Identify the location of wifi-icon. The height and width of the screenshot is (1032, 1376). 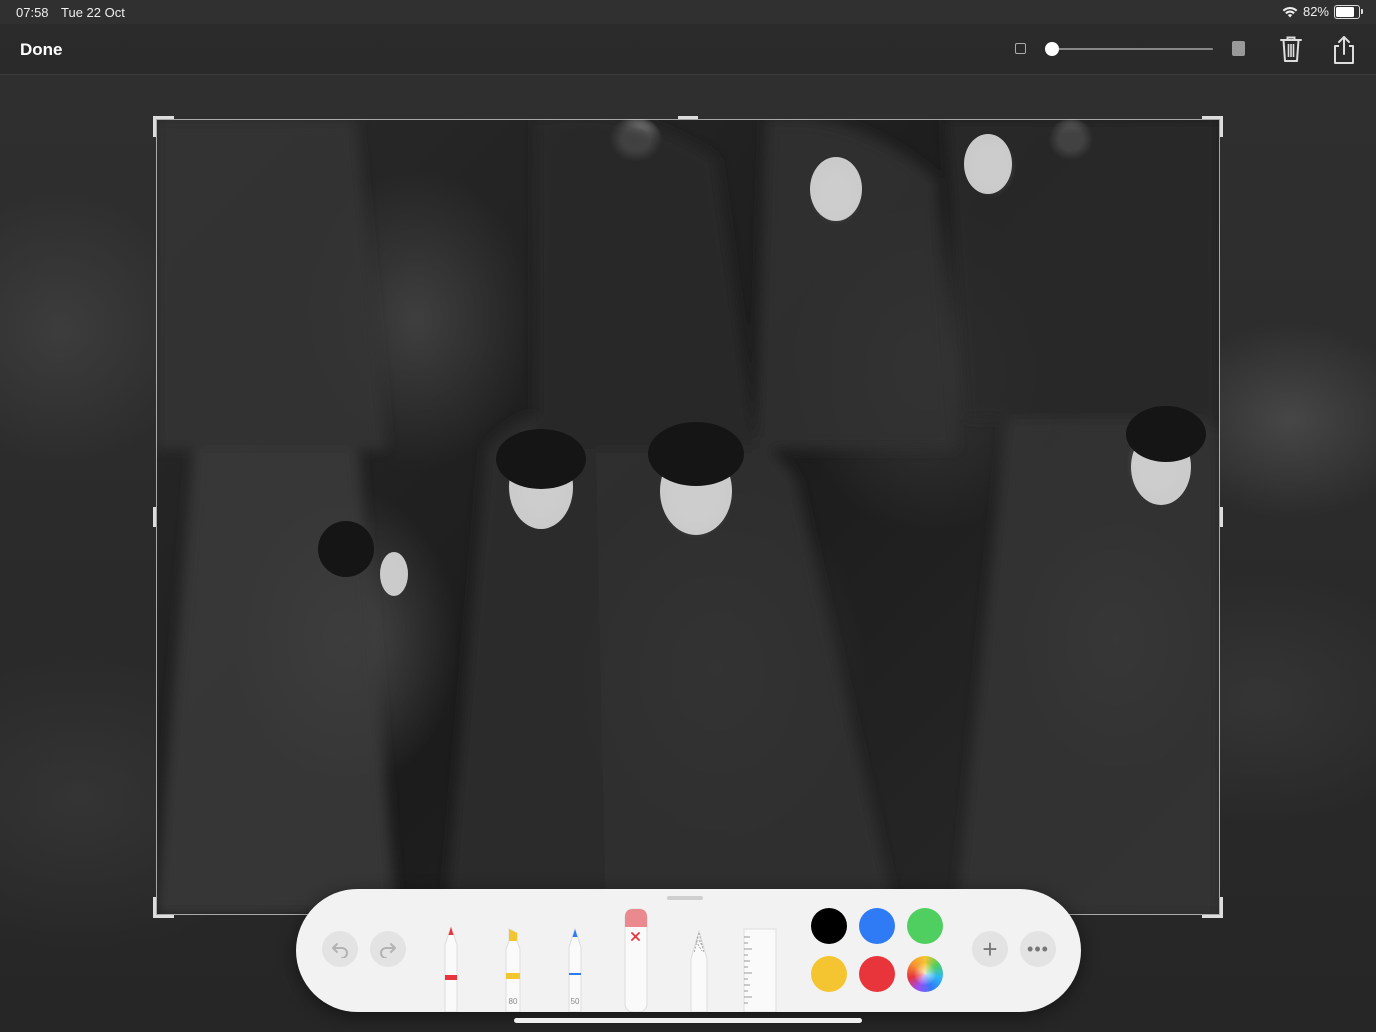
(1290, 11).